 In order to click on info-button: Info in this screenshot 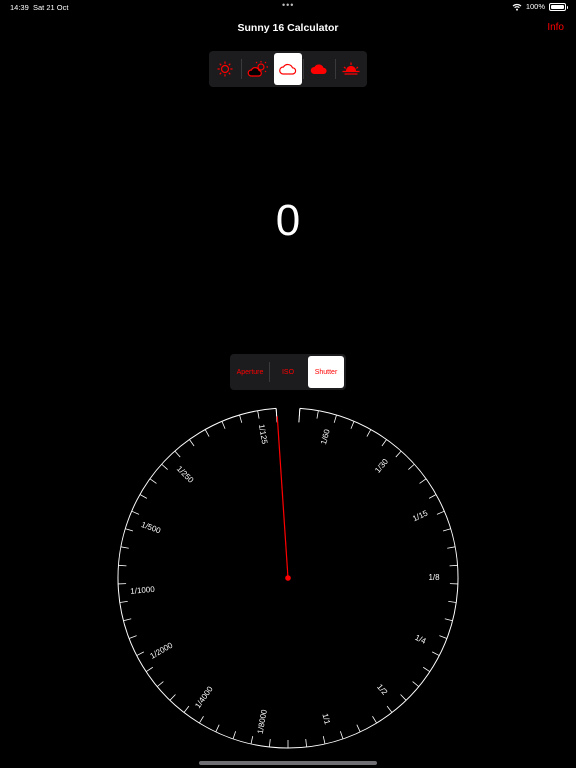, I will do `click(555, 27)`.